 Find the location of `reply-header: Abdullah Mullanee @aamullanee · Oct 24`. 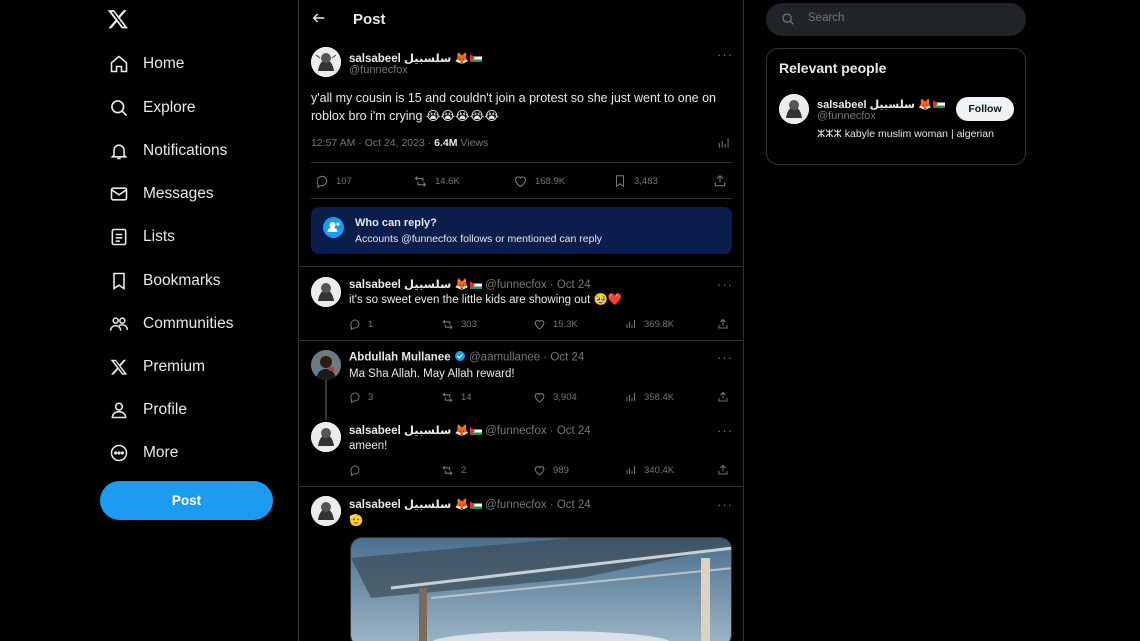

reply-header: Abdullah Mullanee @aamullanee · Oct 24 is located at coordinates (466, 357).